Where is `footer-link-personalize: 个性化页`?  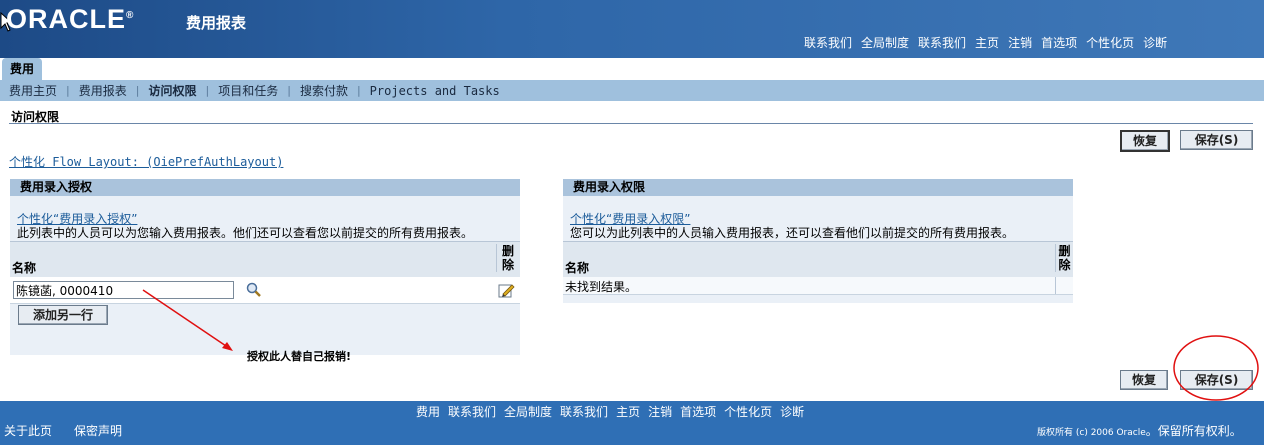 footer-link-personalize: 个性化页 is located at coordinates (748, 411).